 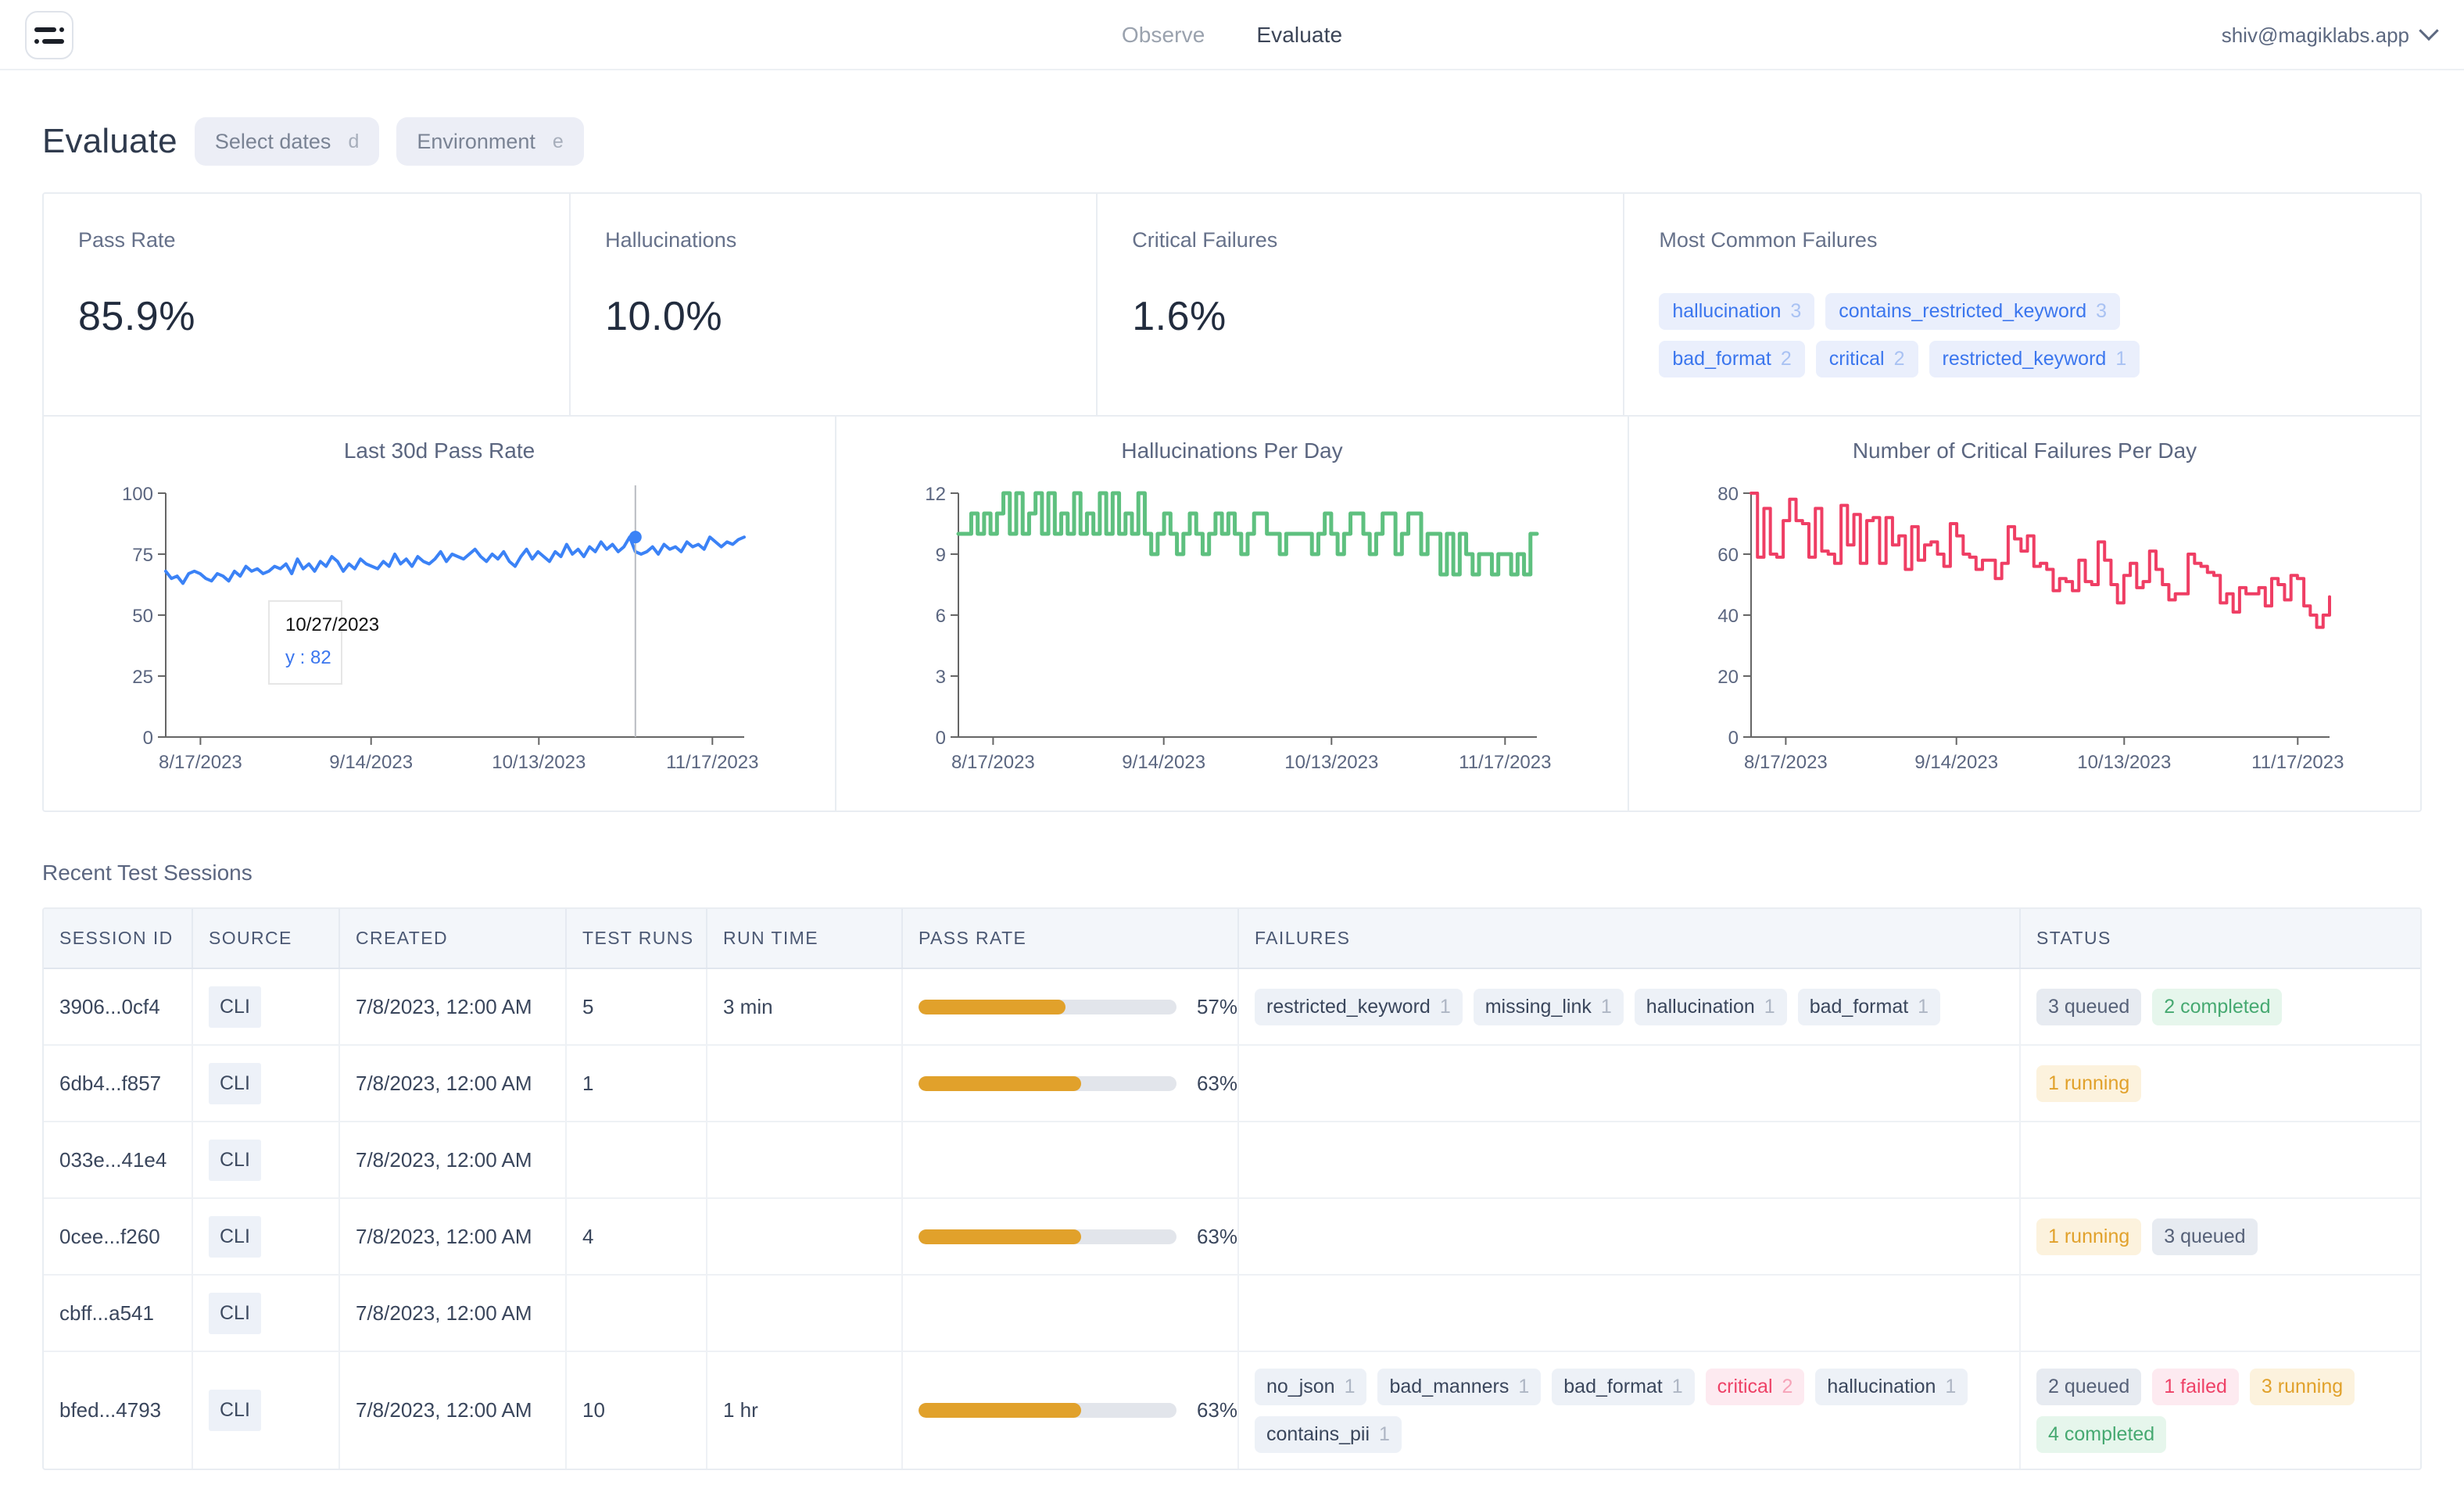 I want to click on status-badge: 2 queued, so click(x=2089, y=1386).